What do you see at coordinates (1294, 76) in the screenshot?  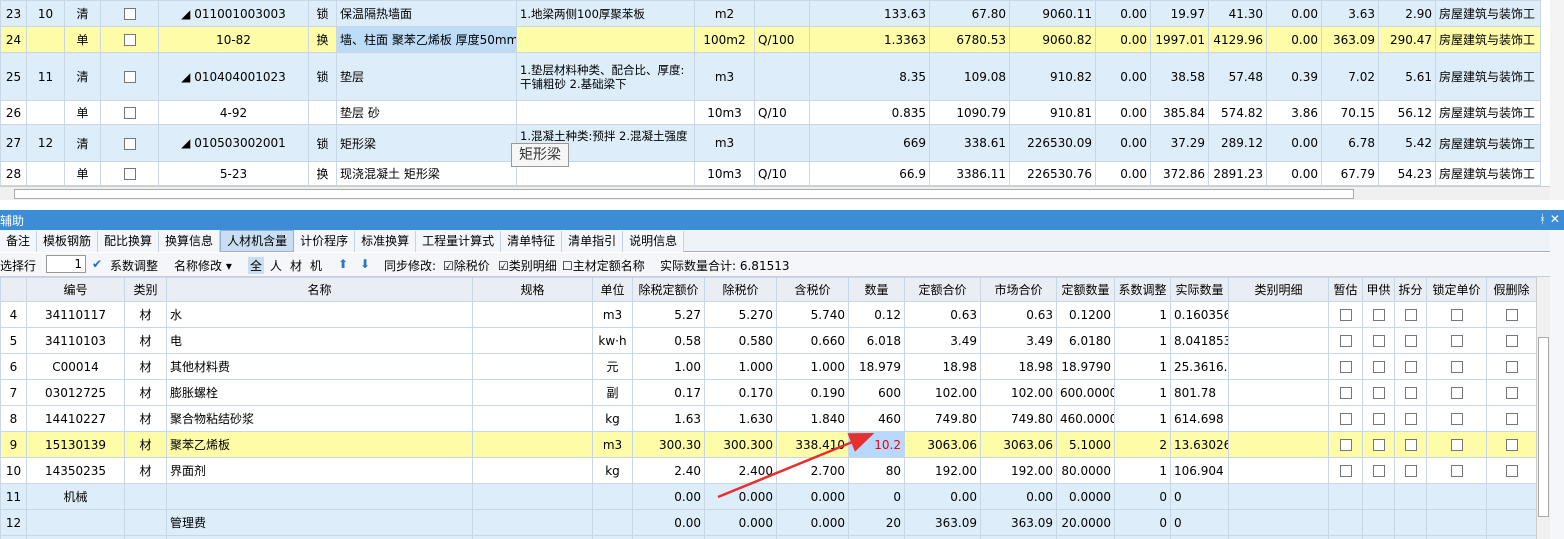 I see `cost-4: 0.39` at bounding box center [1294, 76].